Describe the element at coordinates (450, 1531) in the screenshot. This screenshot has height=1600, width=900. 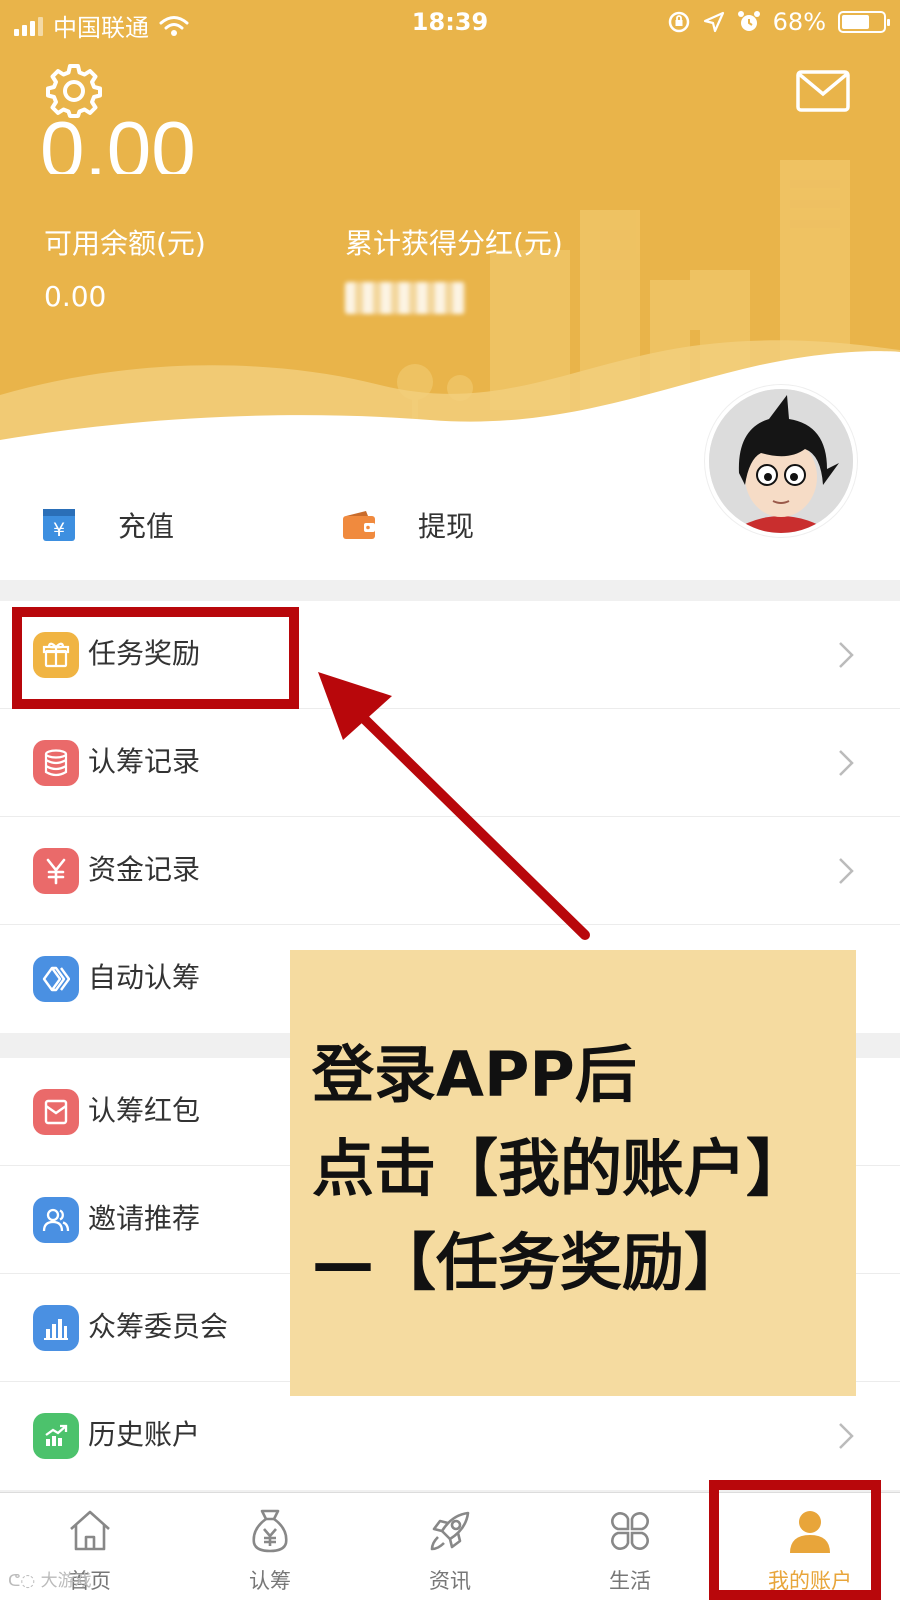
I see `rocket-icon` at that location.